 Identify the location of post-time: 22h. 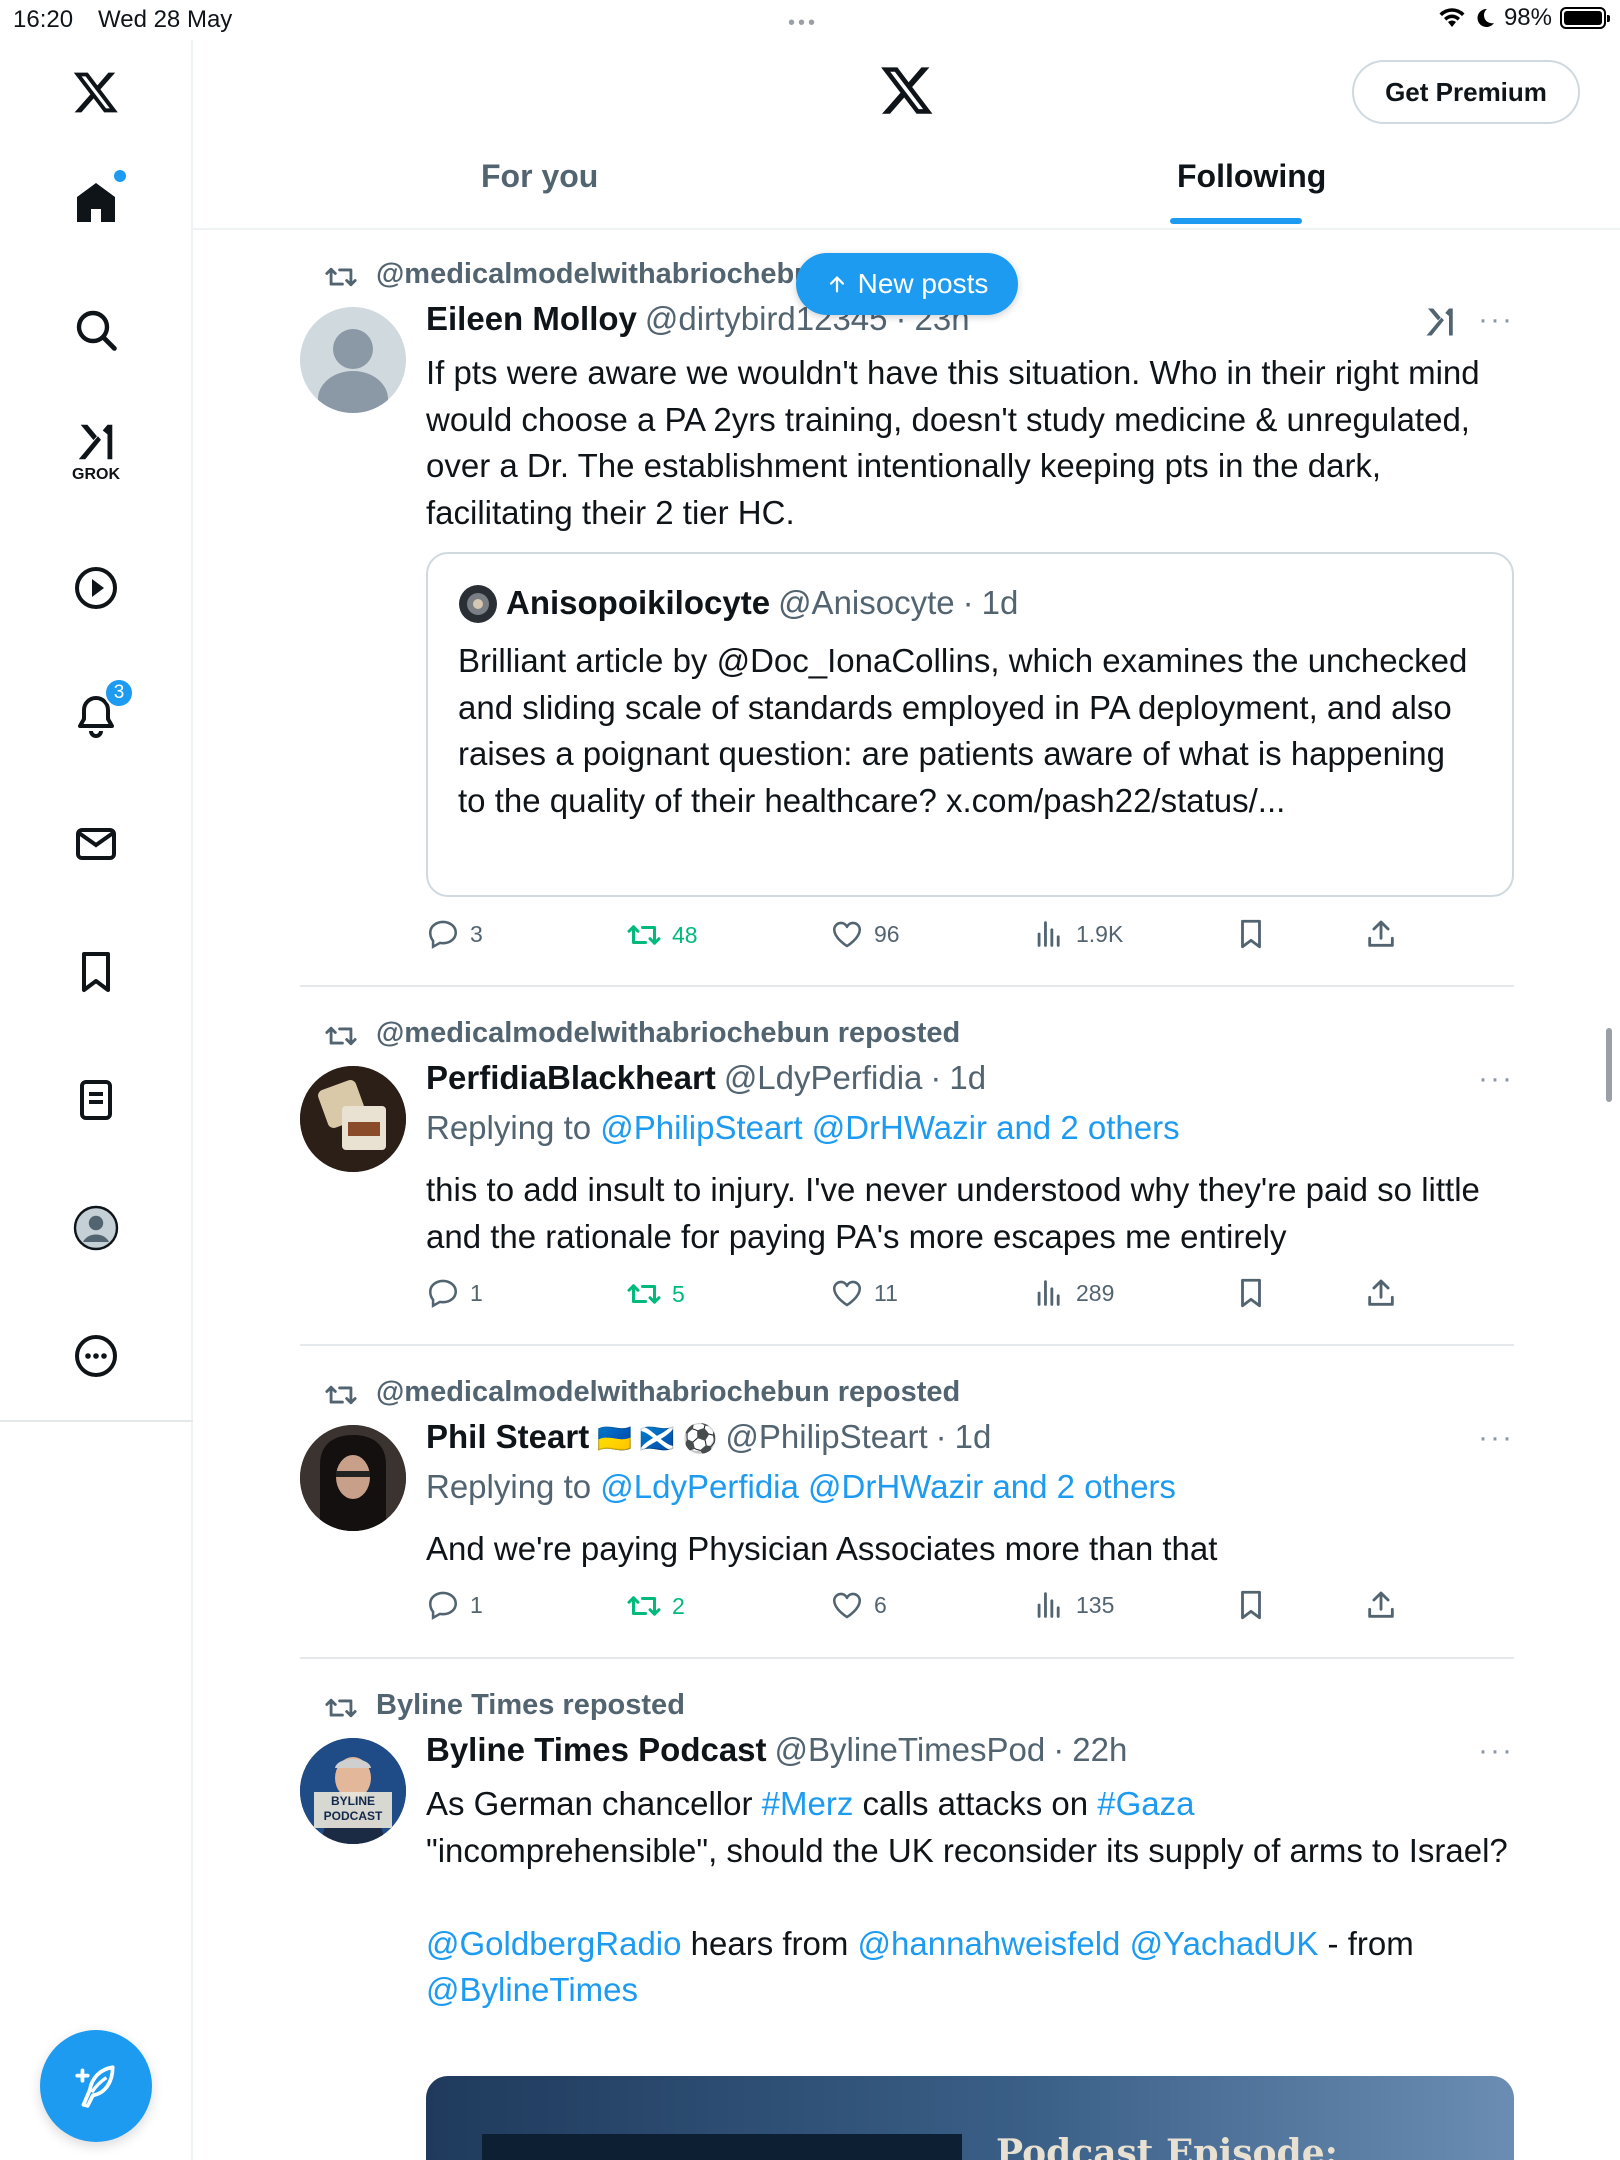
(1099, 1750).